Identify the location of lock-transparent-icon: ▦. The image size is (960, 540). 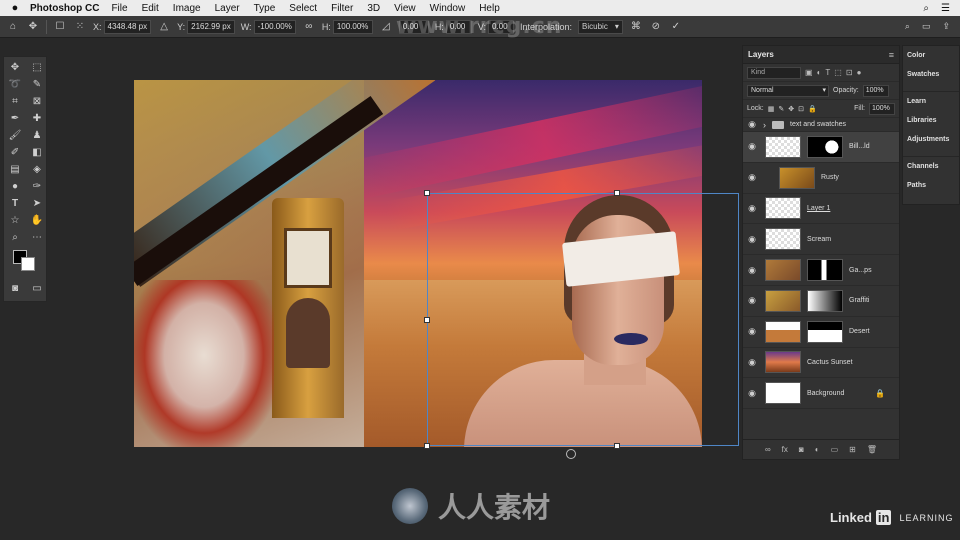
(771, 109).